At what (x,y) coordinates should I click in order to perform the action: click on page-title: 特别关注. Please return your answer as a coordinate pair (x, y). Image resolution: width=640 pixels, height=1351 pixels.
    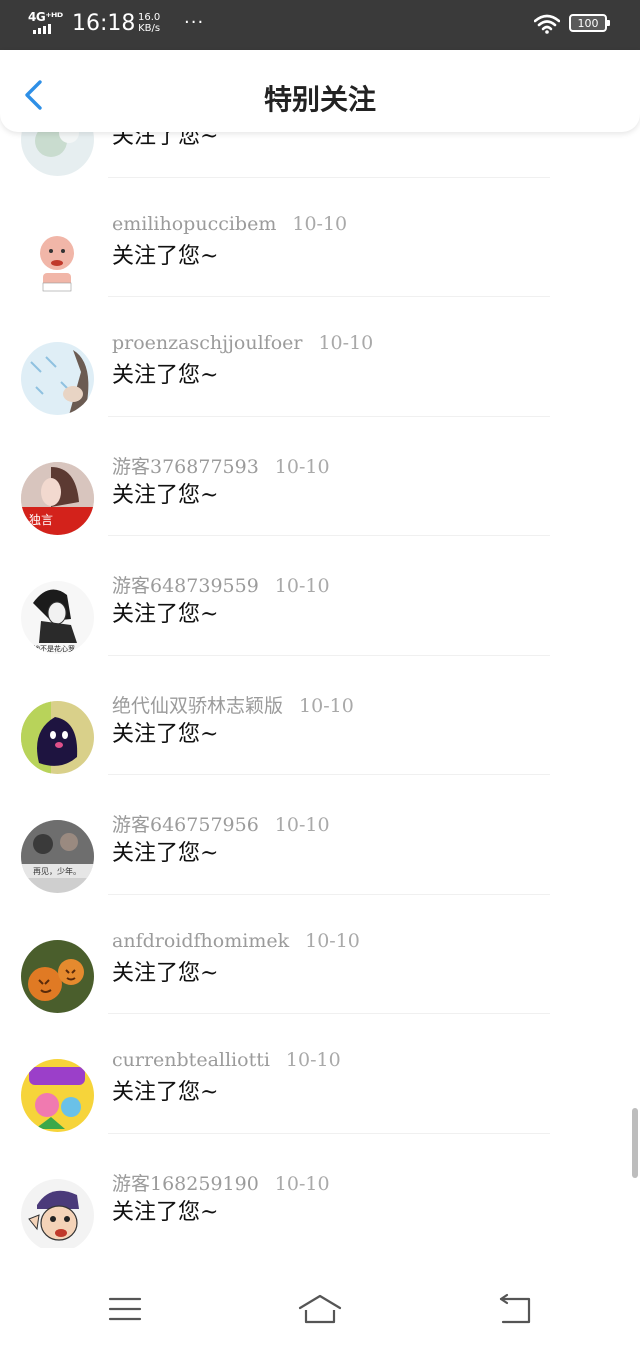
    Looking at the image, I should click on (319, 99).